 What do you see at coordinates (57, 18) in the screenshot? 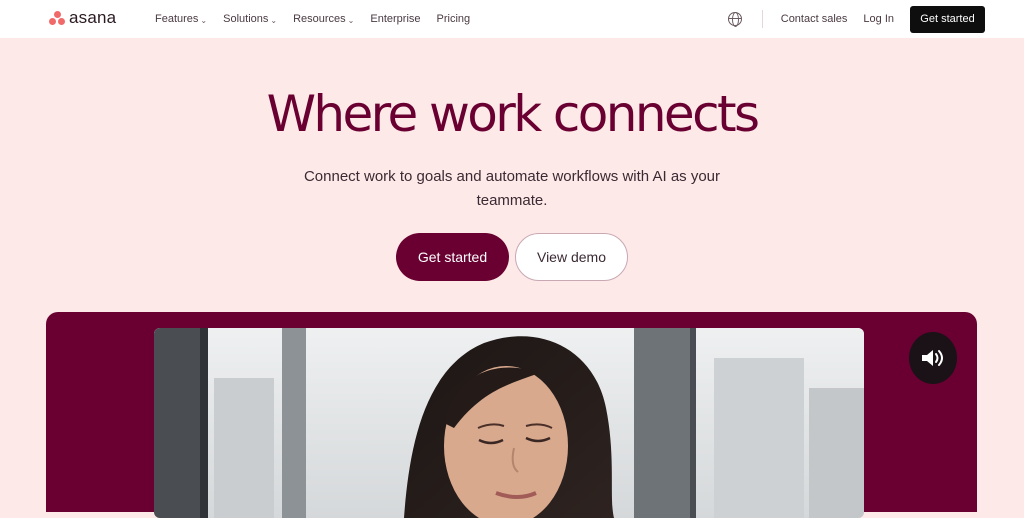
I see `asana-logo-icon` at bounding box center [57, 18].